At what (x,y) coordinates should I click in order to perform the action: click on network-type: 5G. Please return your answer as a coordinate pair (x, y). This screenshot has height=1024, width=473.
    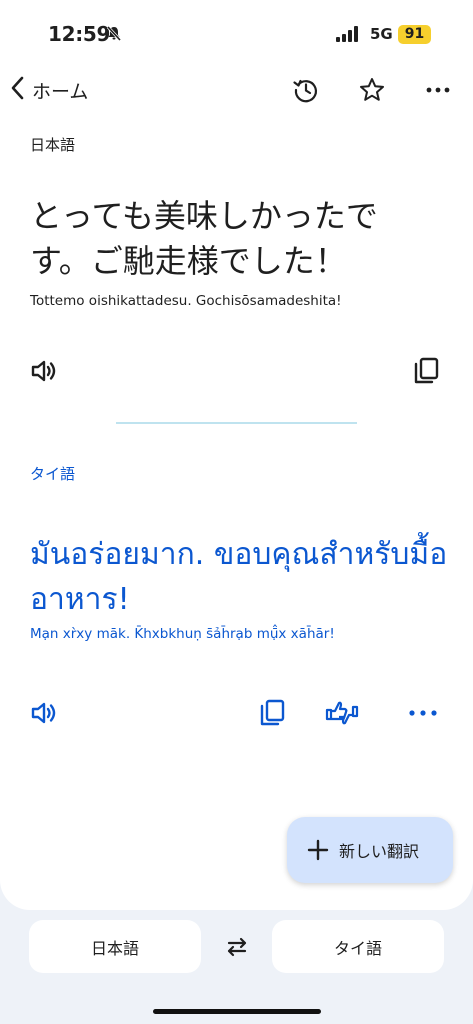
    Looking at the image, I should click on (381, 34).